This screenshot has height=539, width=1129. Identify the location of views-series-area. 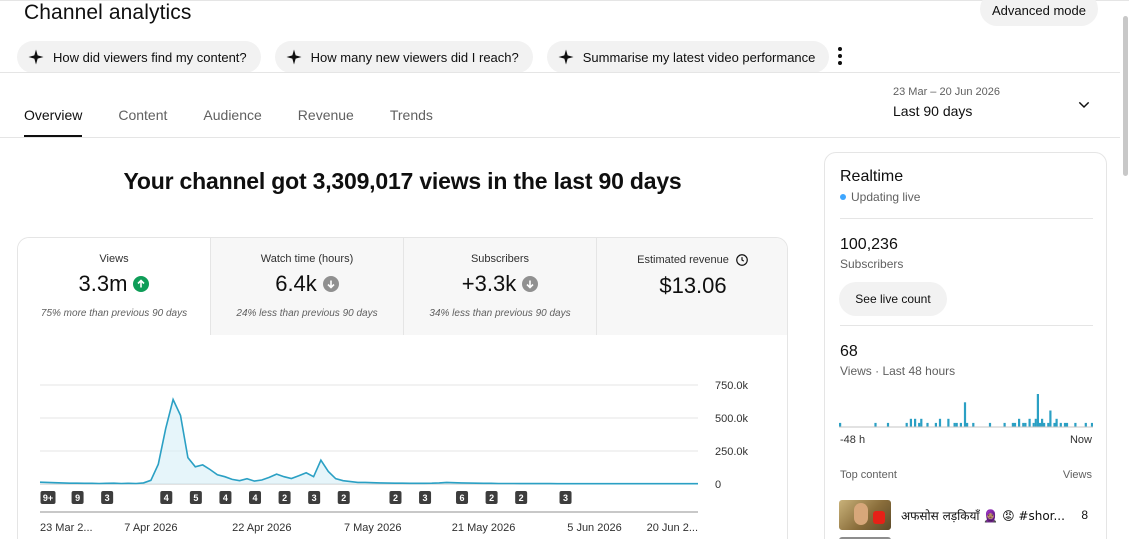
(369, 441).